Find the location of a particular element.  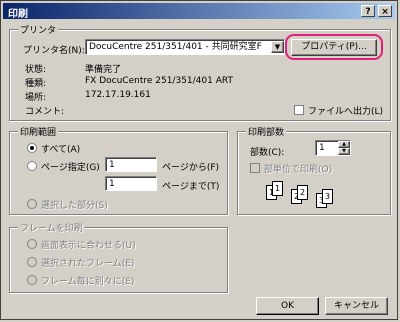

radio-all is located at coordinates (32, 148).